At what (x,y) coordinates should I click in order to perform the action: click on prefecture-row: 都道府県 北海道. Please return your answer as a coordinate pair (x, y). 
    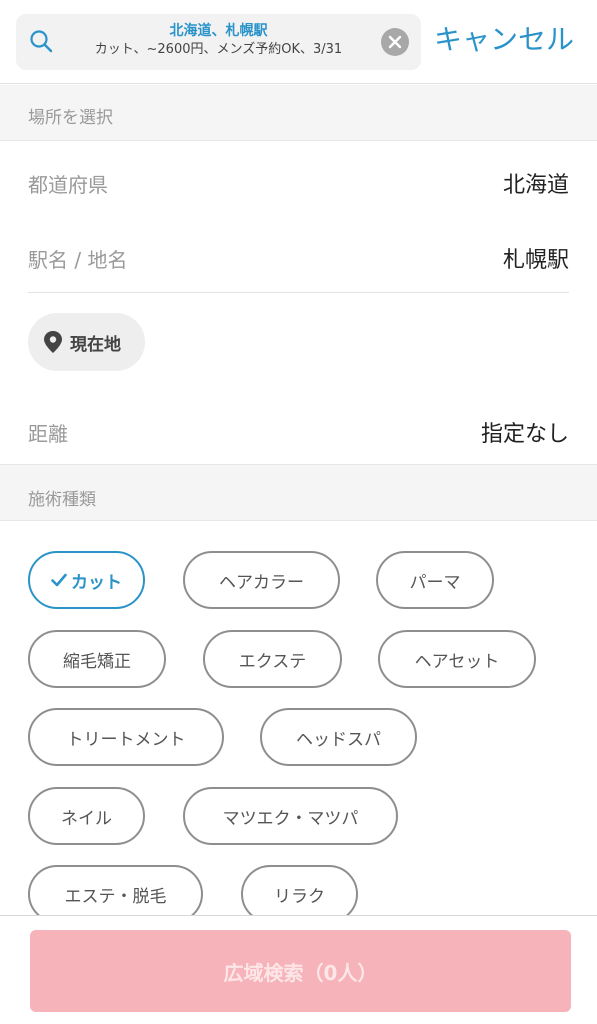
    Looking at the image, I should click on (298, 183).